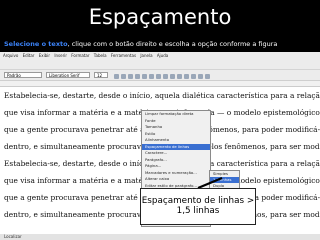 The image size is (320, 240). I want to click on font-name-combo: Liberation Serif, so click(68, 75).